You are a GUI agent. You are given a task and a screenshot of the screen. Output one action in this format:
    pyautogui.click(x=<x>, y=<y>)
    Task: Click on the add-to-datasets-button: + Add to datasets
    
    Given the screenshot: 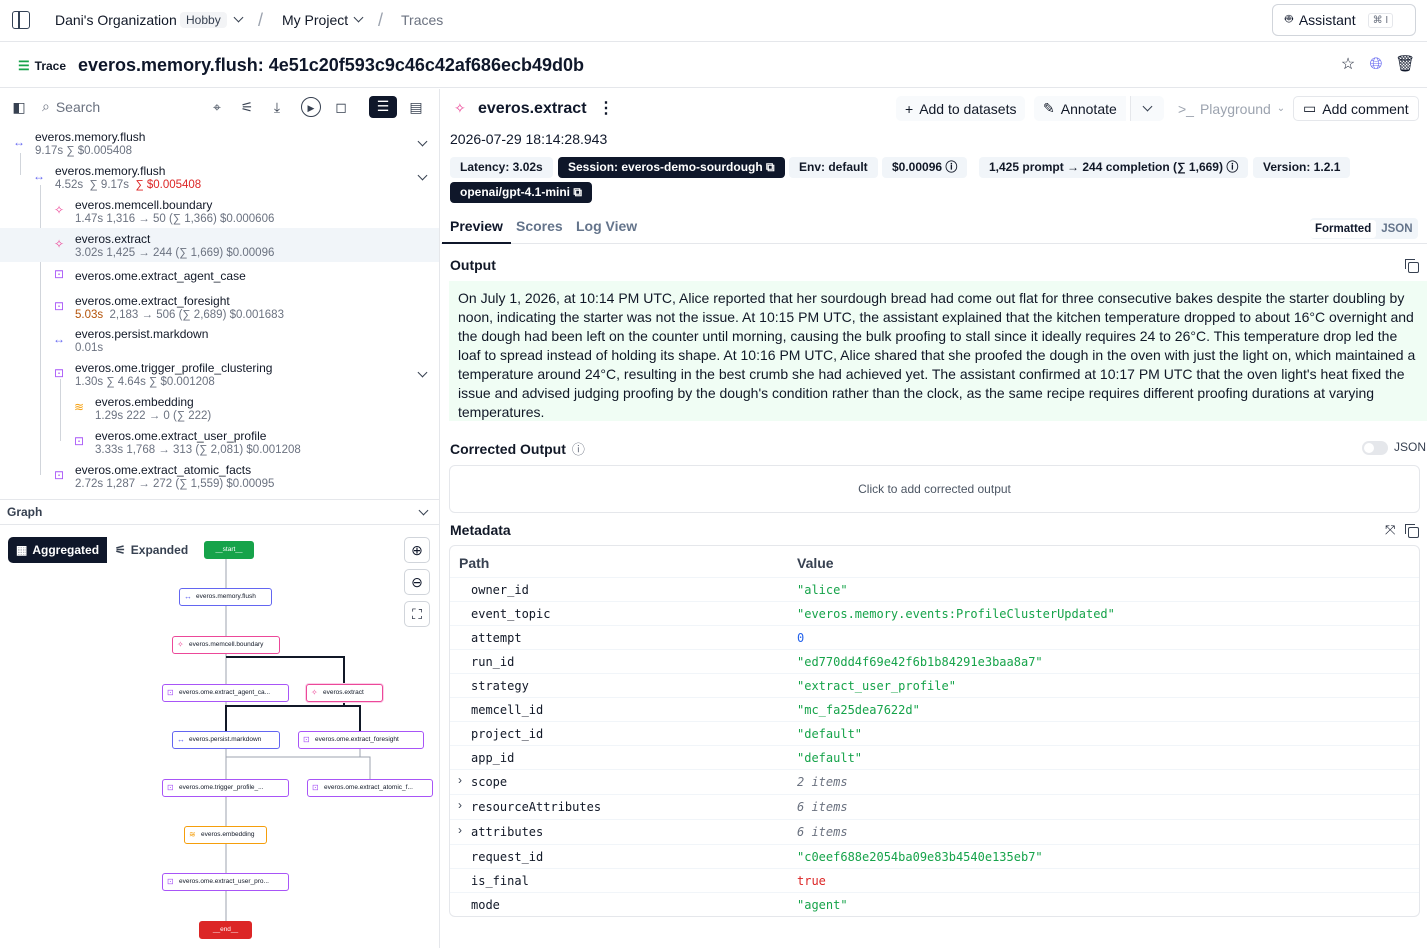 What is the action you would take?
    pyautogui.click(x=961, y=108)
    